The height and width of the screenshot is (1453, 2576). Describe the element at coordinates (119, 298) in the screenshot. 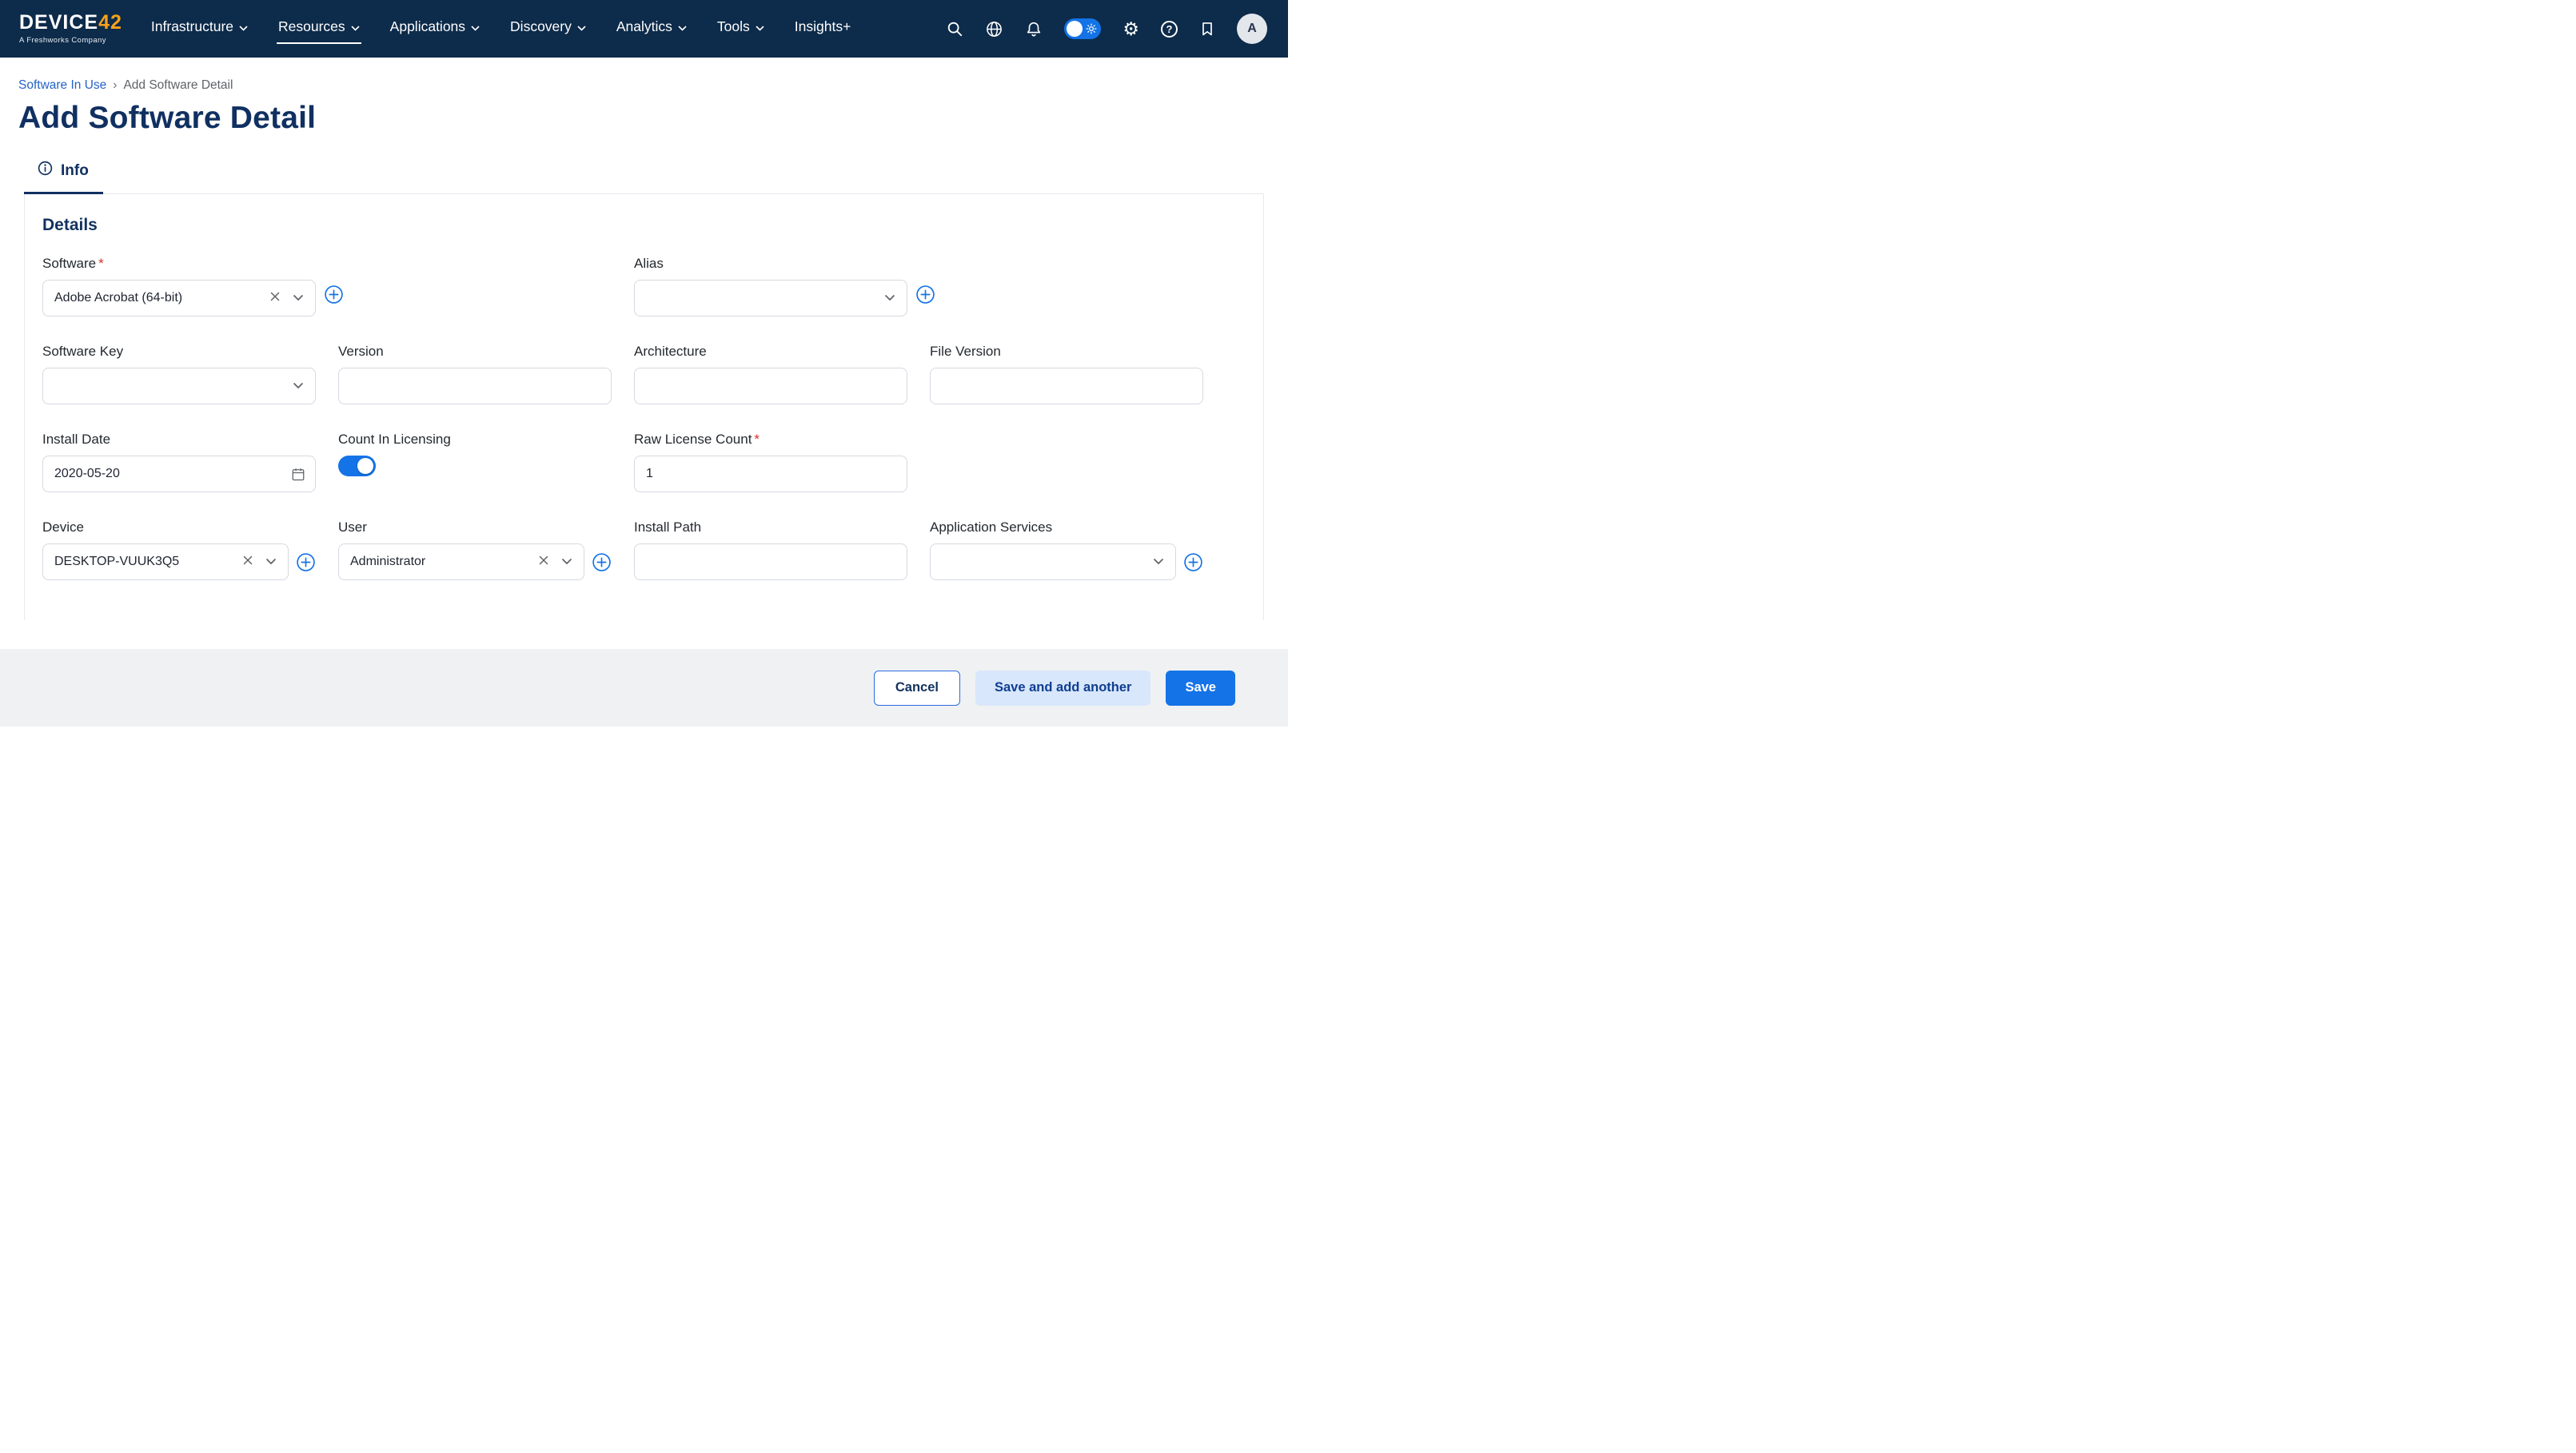

I see `software-value: Adobe Acrobat (64-bit)` at that location.